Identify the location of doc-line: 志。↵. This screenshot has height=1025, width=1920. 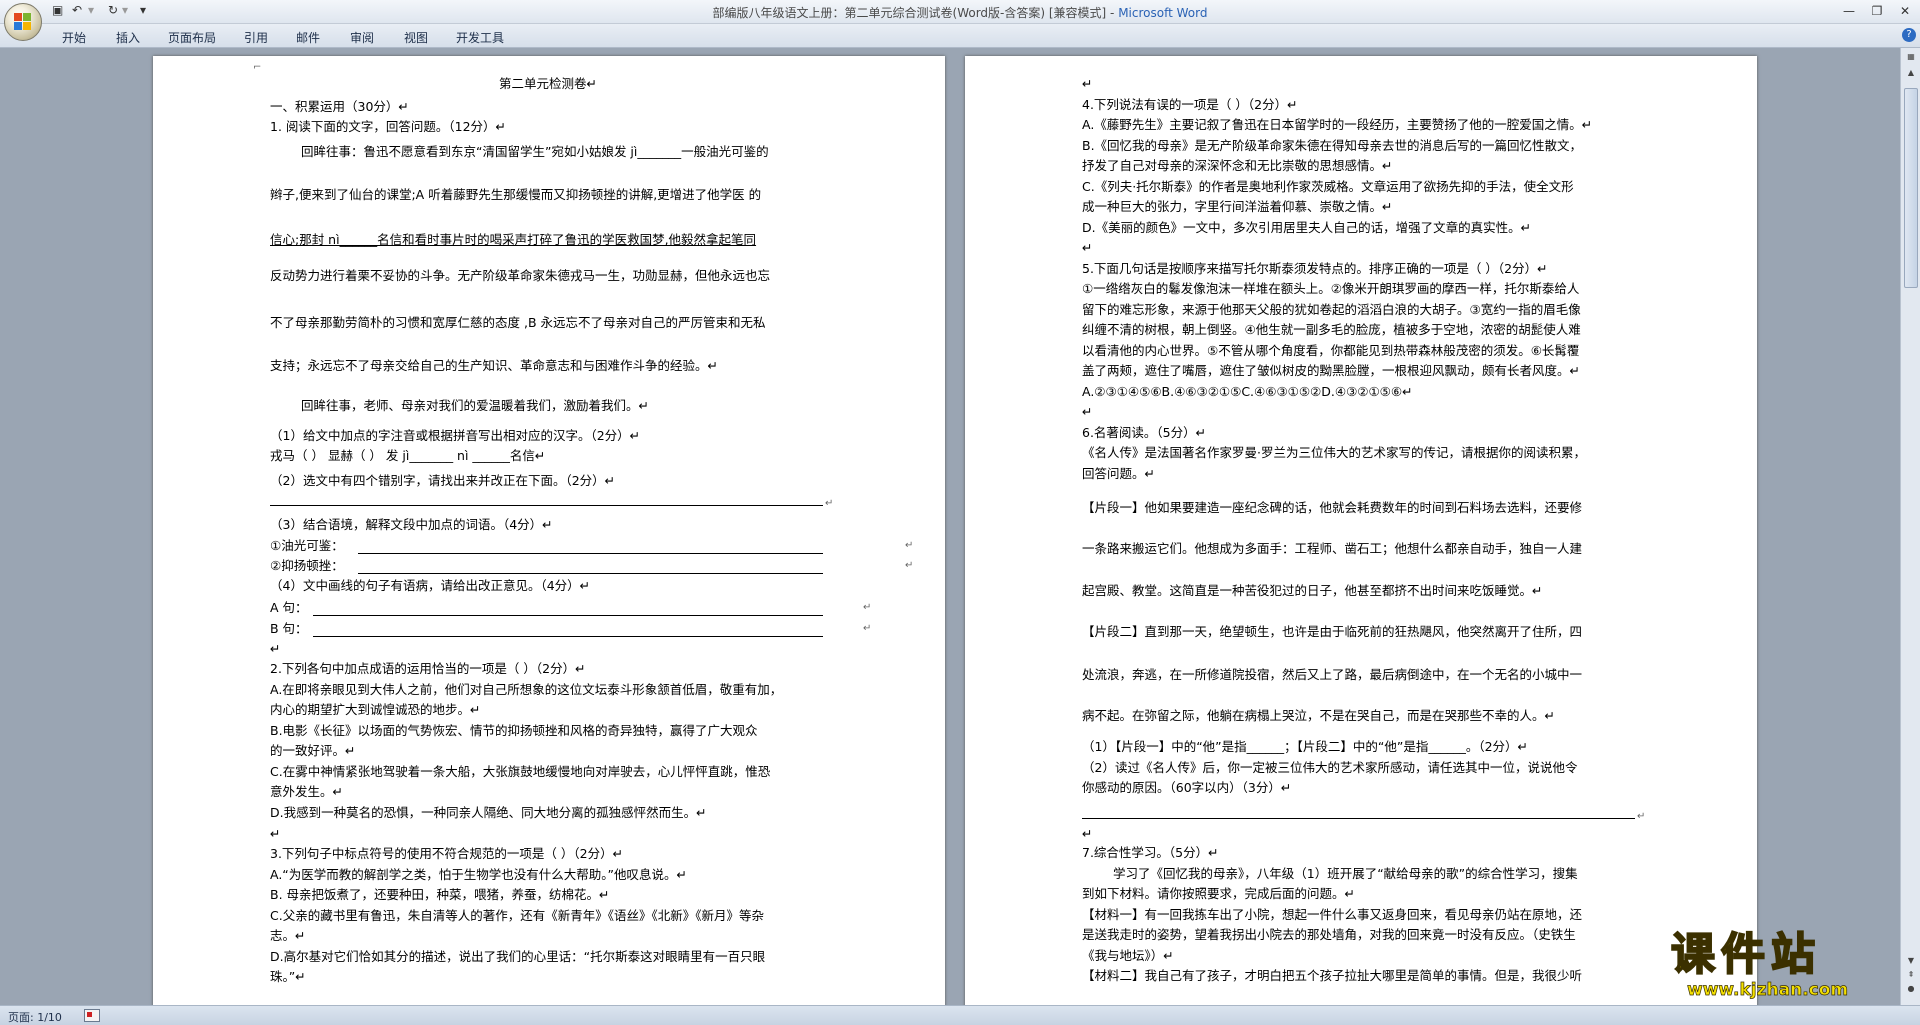
(288, 935).